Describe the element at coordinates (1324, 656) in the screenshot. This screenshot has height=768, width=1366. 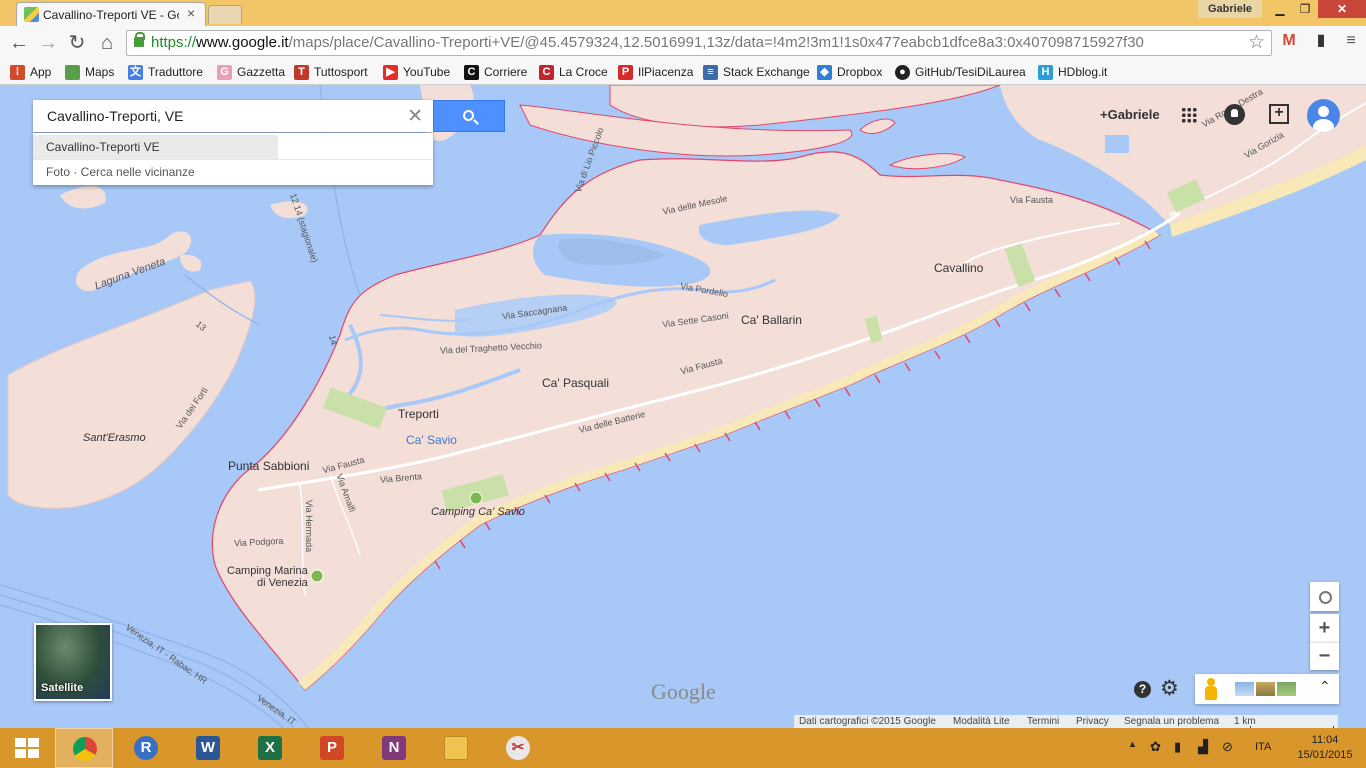
I see `zoom-out-button: −` at that location.